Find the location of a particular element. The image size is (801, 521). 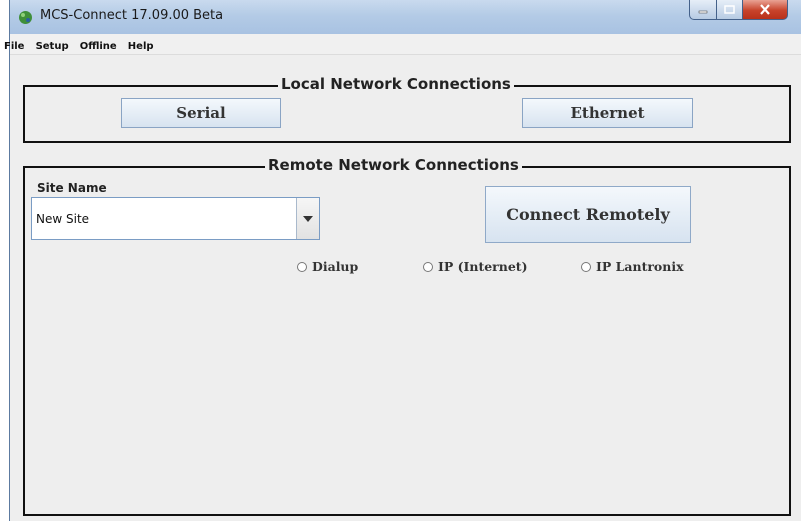

close-icon is located at coordinates (765, 9).